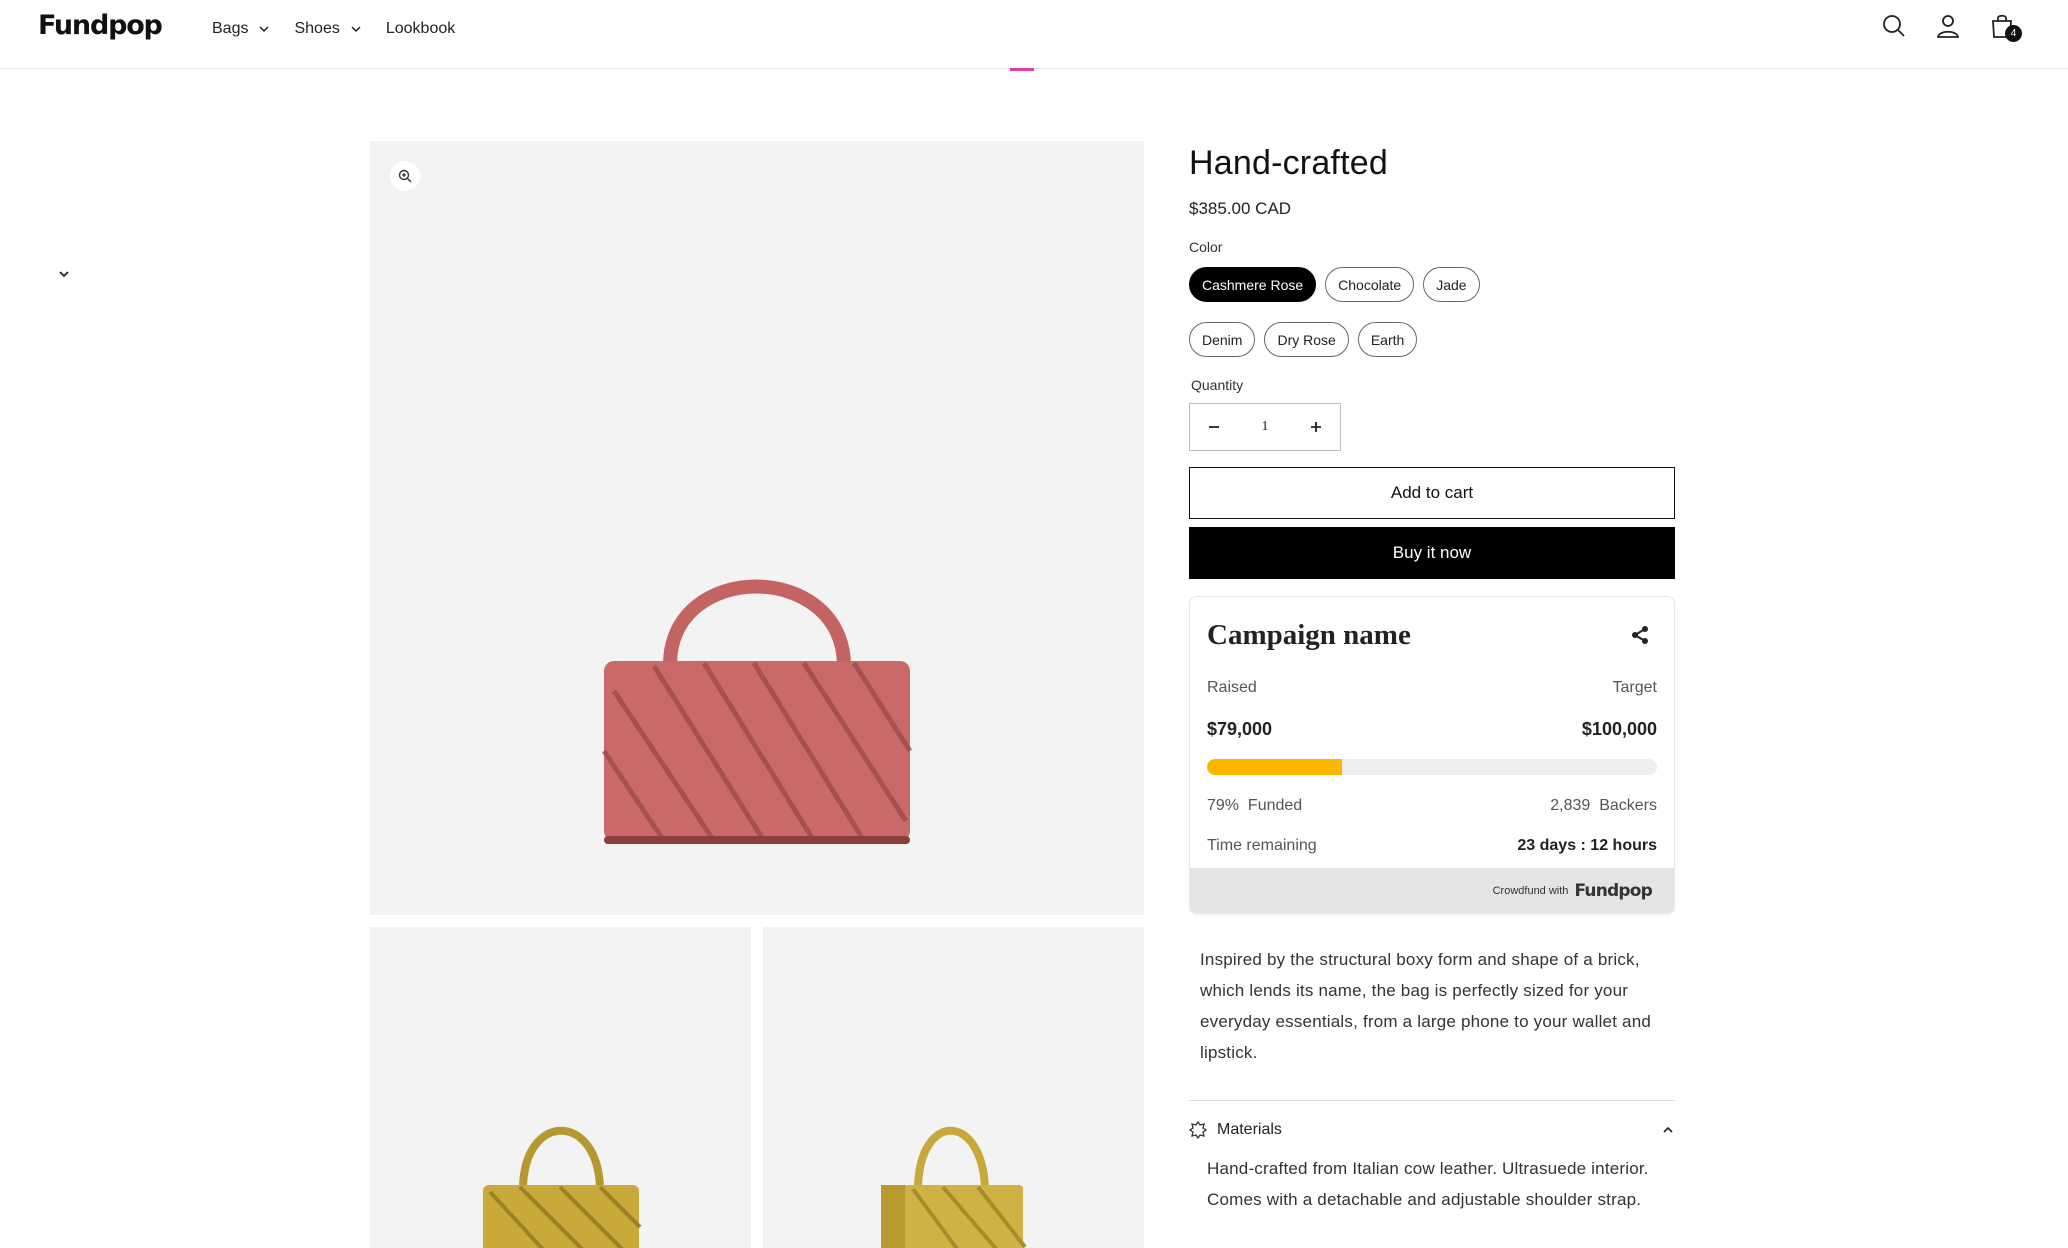 This screenshot has height=1248, width=2068. Describe the element at coordinates (1387, 339) in the screenshot. I see `color-option-earth: Earth` at that location.